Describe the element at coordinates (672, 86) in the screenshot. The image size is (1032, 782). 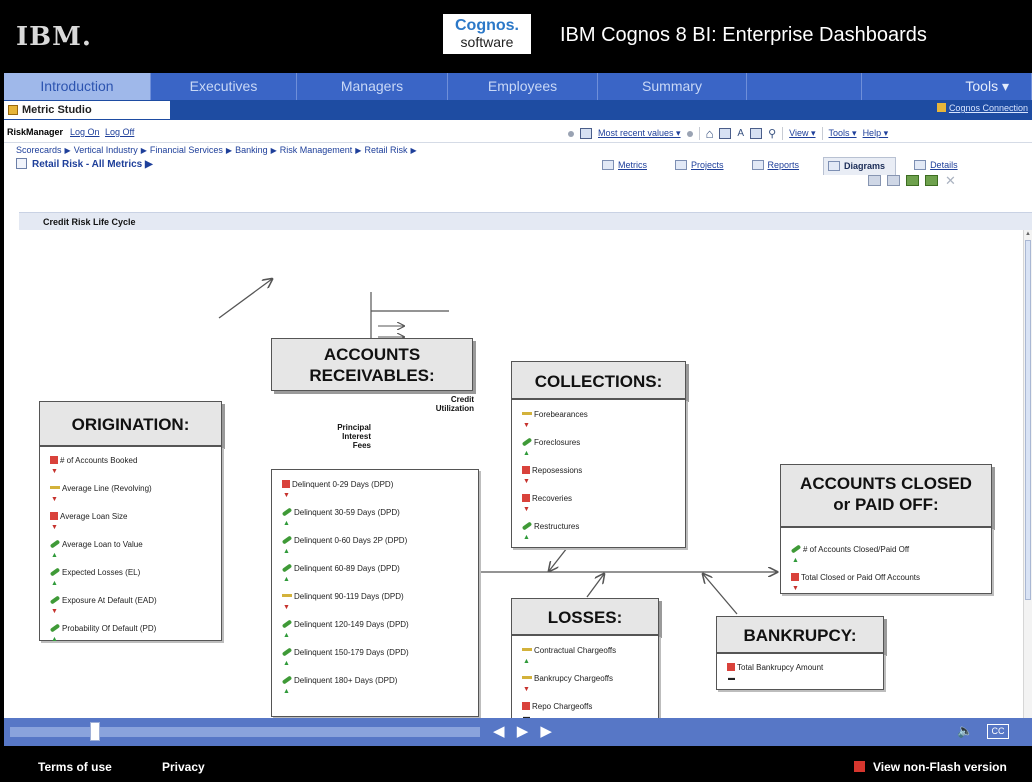
I see `nav-tab-4: Summary` at that location.